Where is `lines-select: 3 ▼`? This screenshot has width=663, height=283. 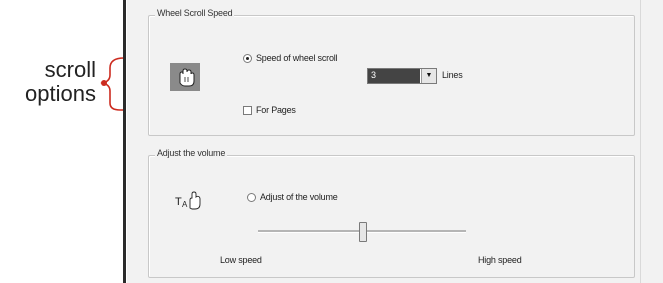 lines-select: 3 ▼ is located at coordinates (402, 76).